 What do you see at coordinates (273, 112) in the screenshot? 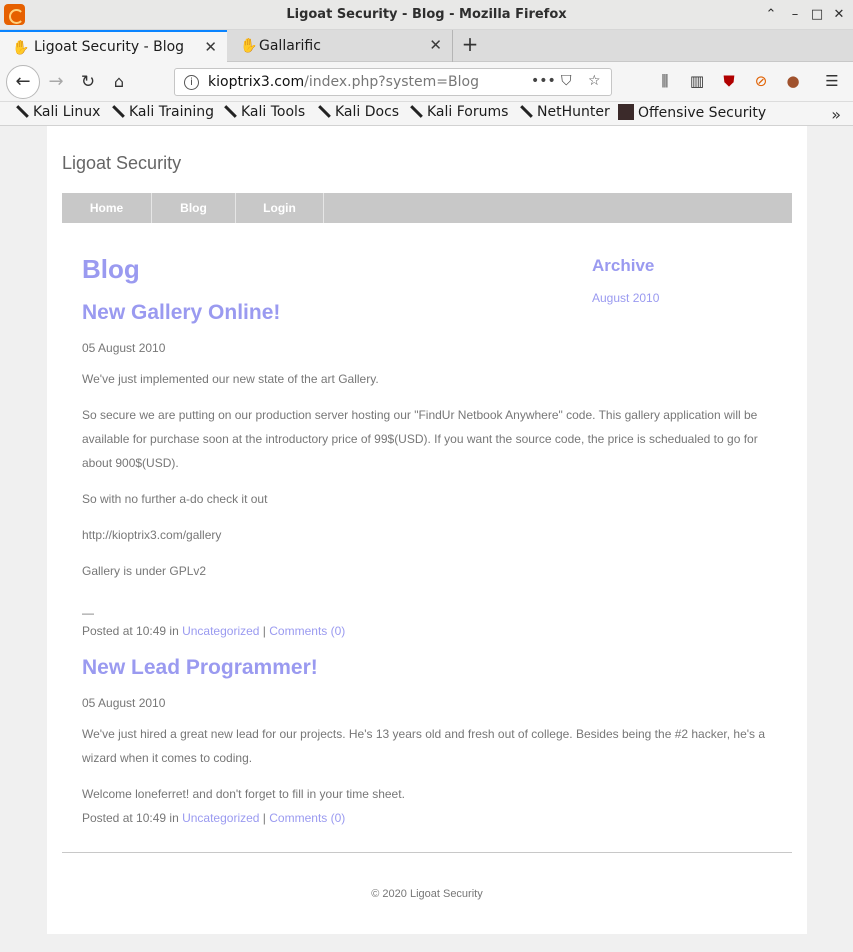
I see `bookmark-label: Kali Tools` at bounding box center [273, 112].